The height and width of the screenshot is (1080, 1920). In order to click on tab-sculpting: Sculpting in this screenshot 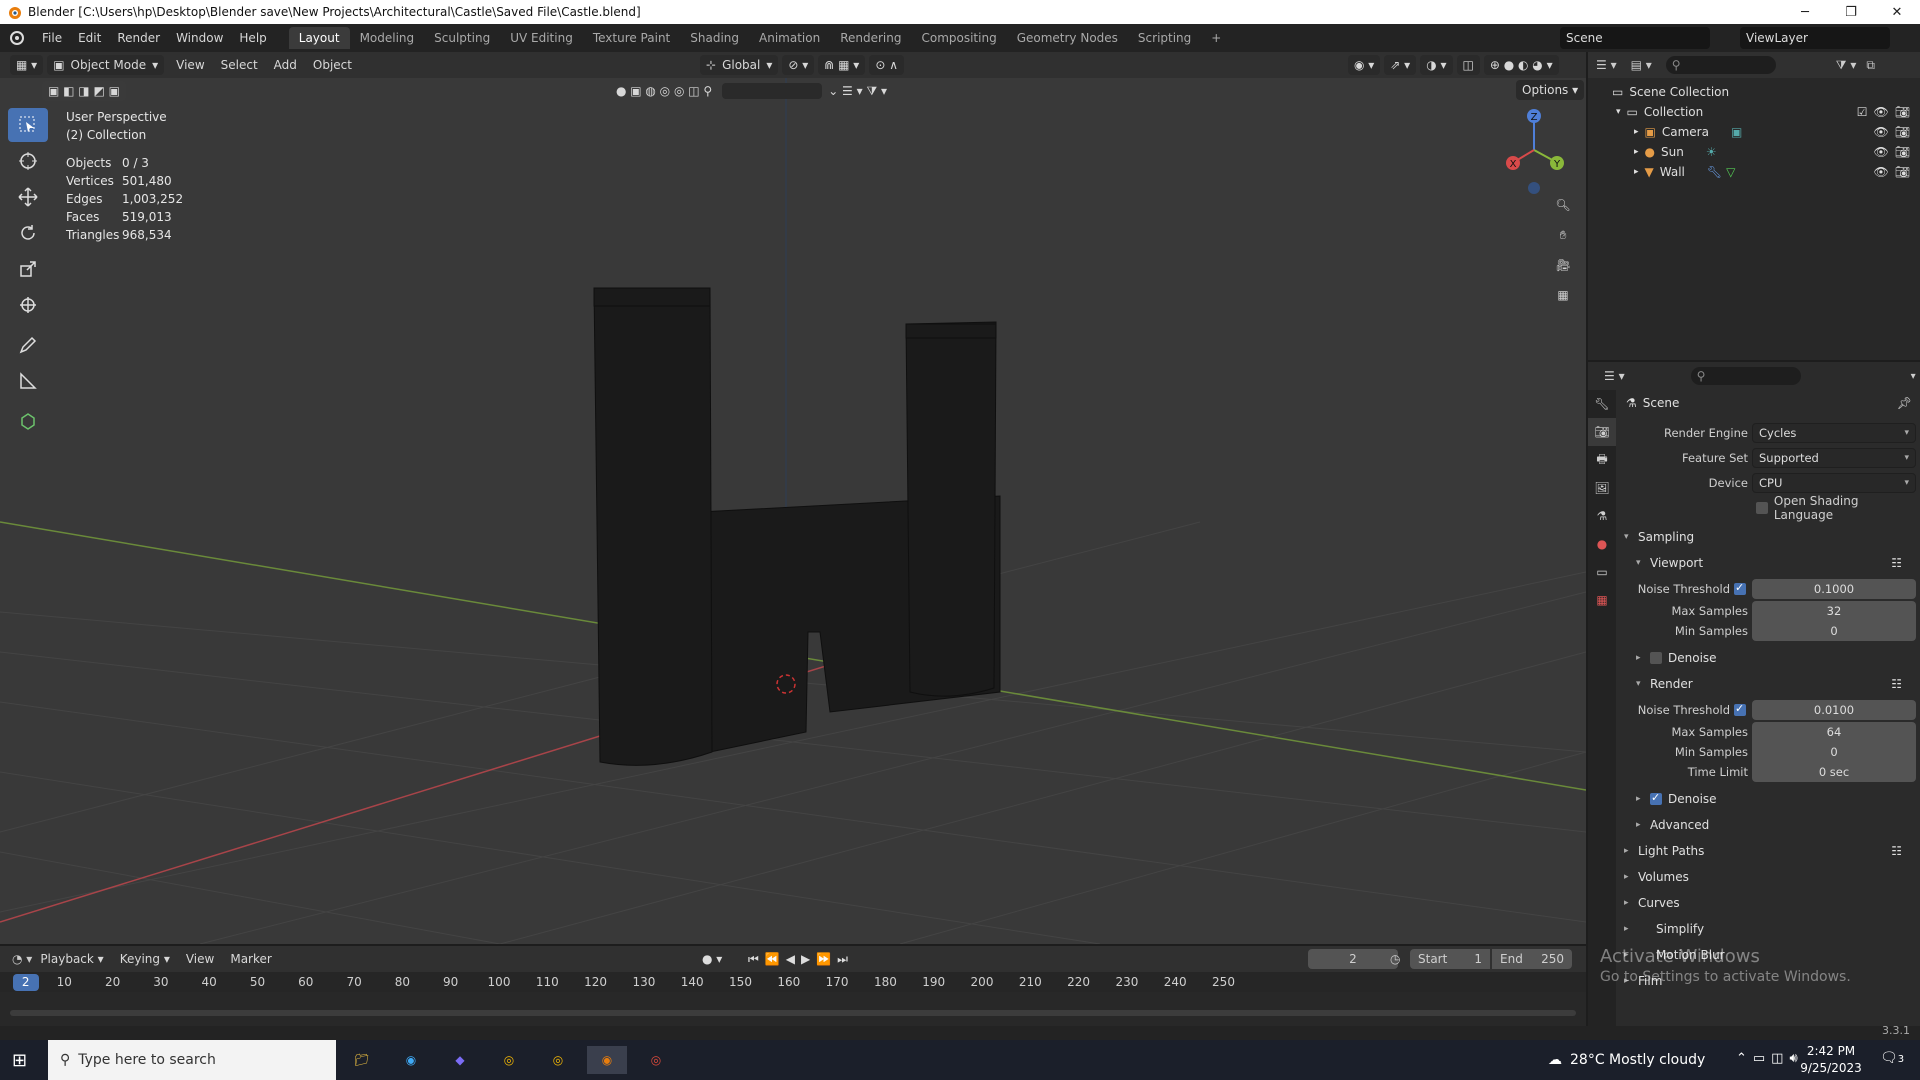, I will do `click(462, 38)`.